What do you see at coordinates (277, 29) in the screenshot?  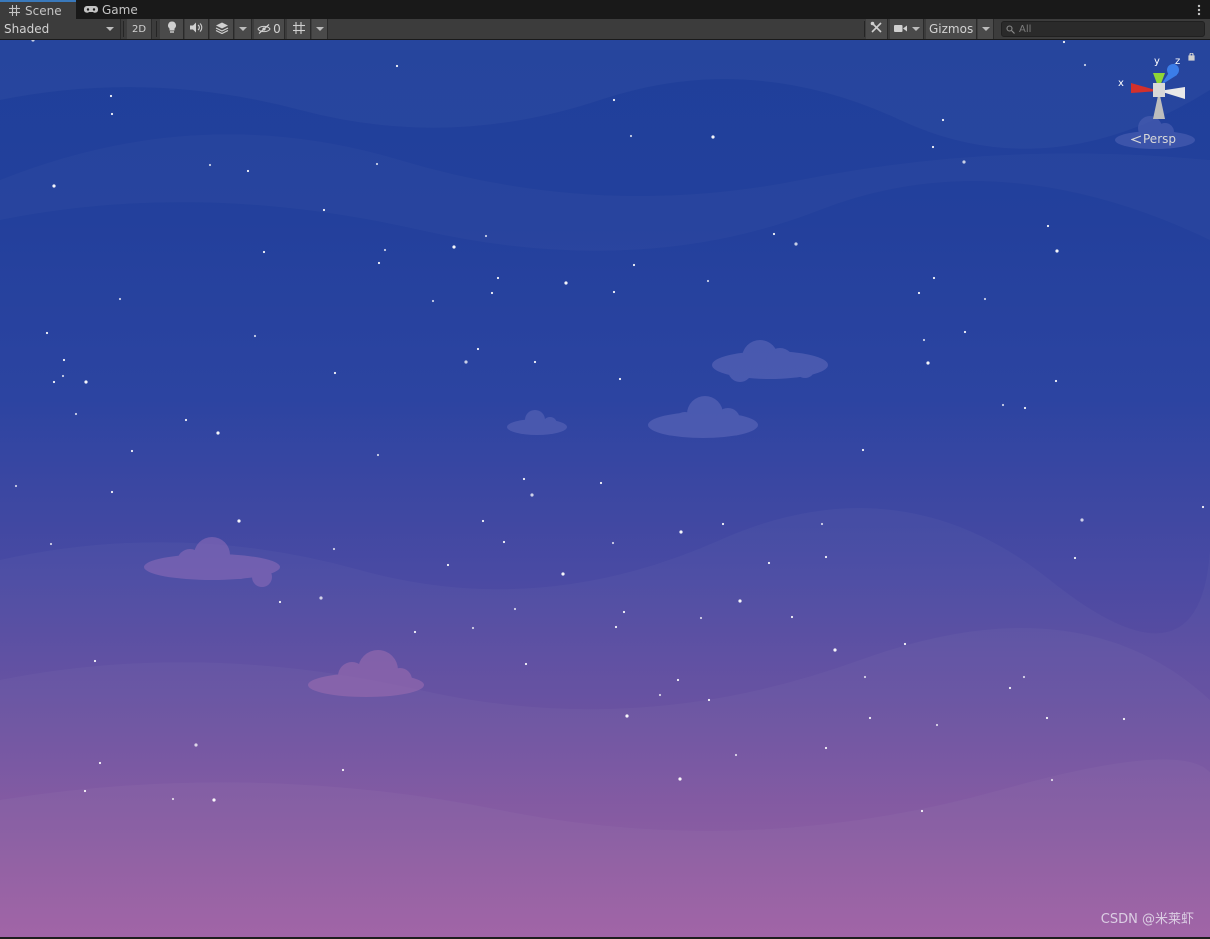 I see `hidden-objects-count: 0` at bounding box center [277, 29].